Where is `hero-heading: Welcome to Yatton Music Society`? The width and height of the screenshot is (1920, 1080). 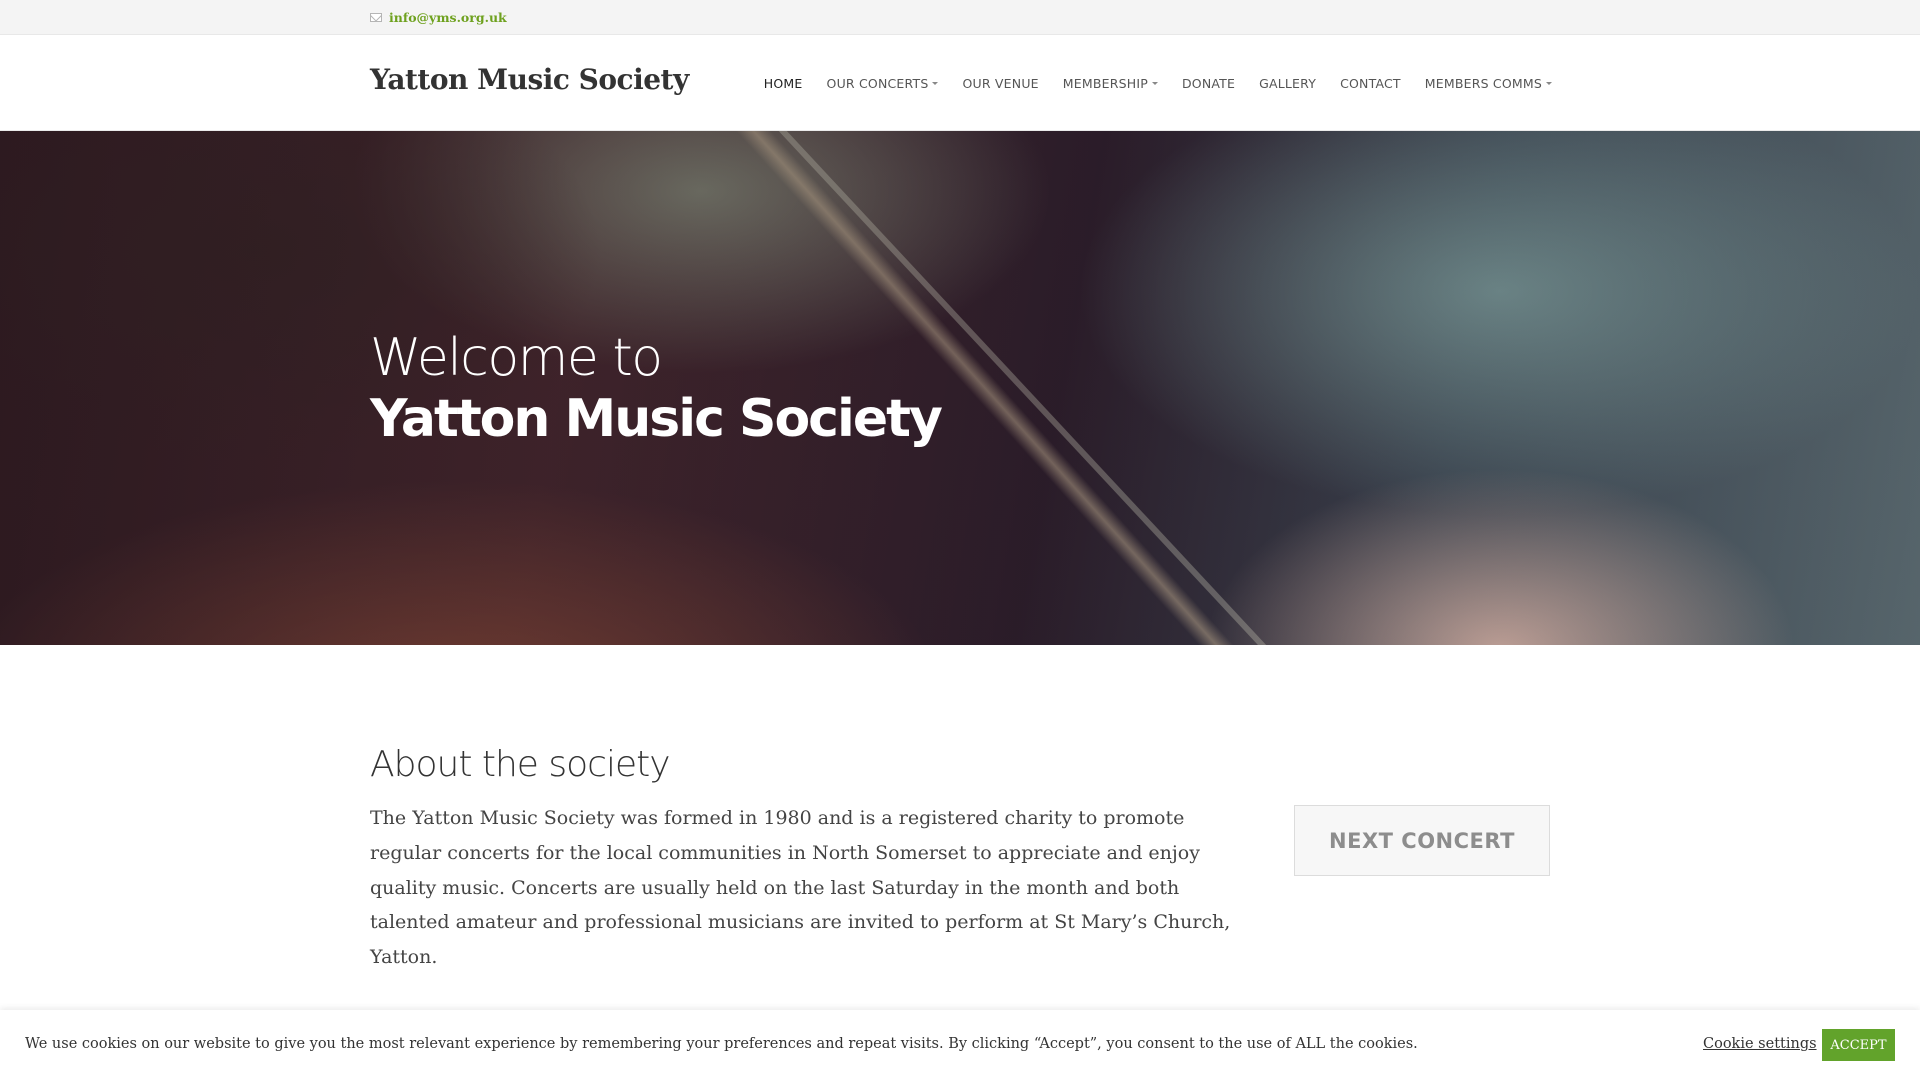 hero-heading: Welcome to Yatton Music Society is located at coordinates (656, 388).